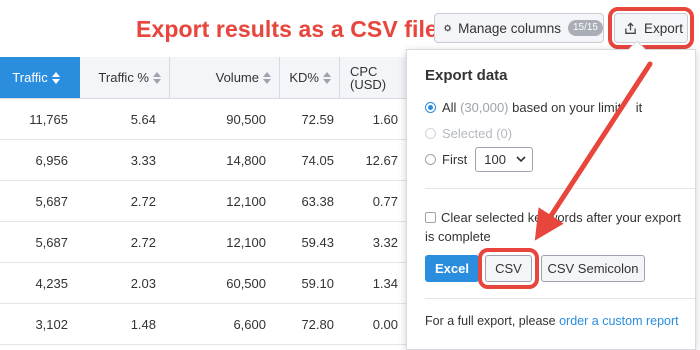 The width and height of the screenshot is (700, 350). What do you see at coordinates (317, 119) in the screenshot?
I see `table-cell: 72.59` at bounding box center [317, 119].